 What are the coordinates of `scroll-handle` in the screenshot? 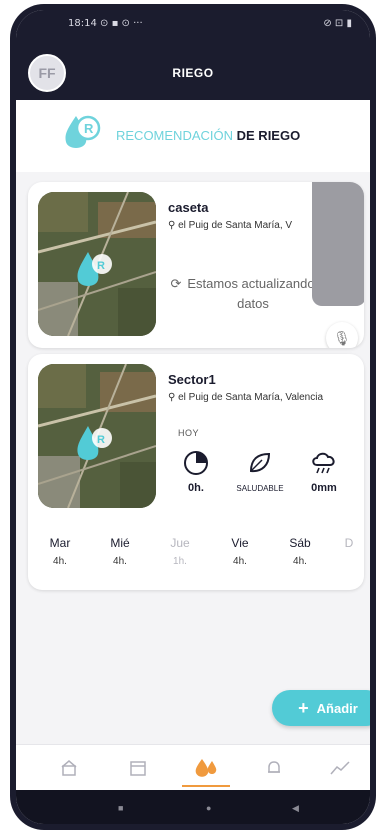 It's located at (338, 244).